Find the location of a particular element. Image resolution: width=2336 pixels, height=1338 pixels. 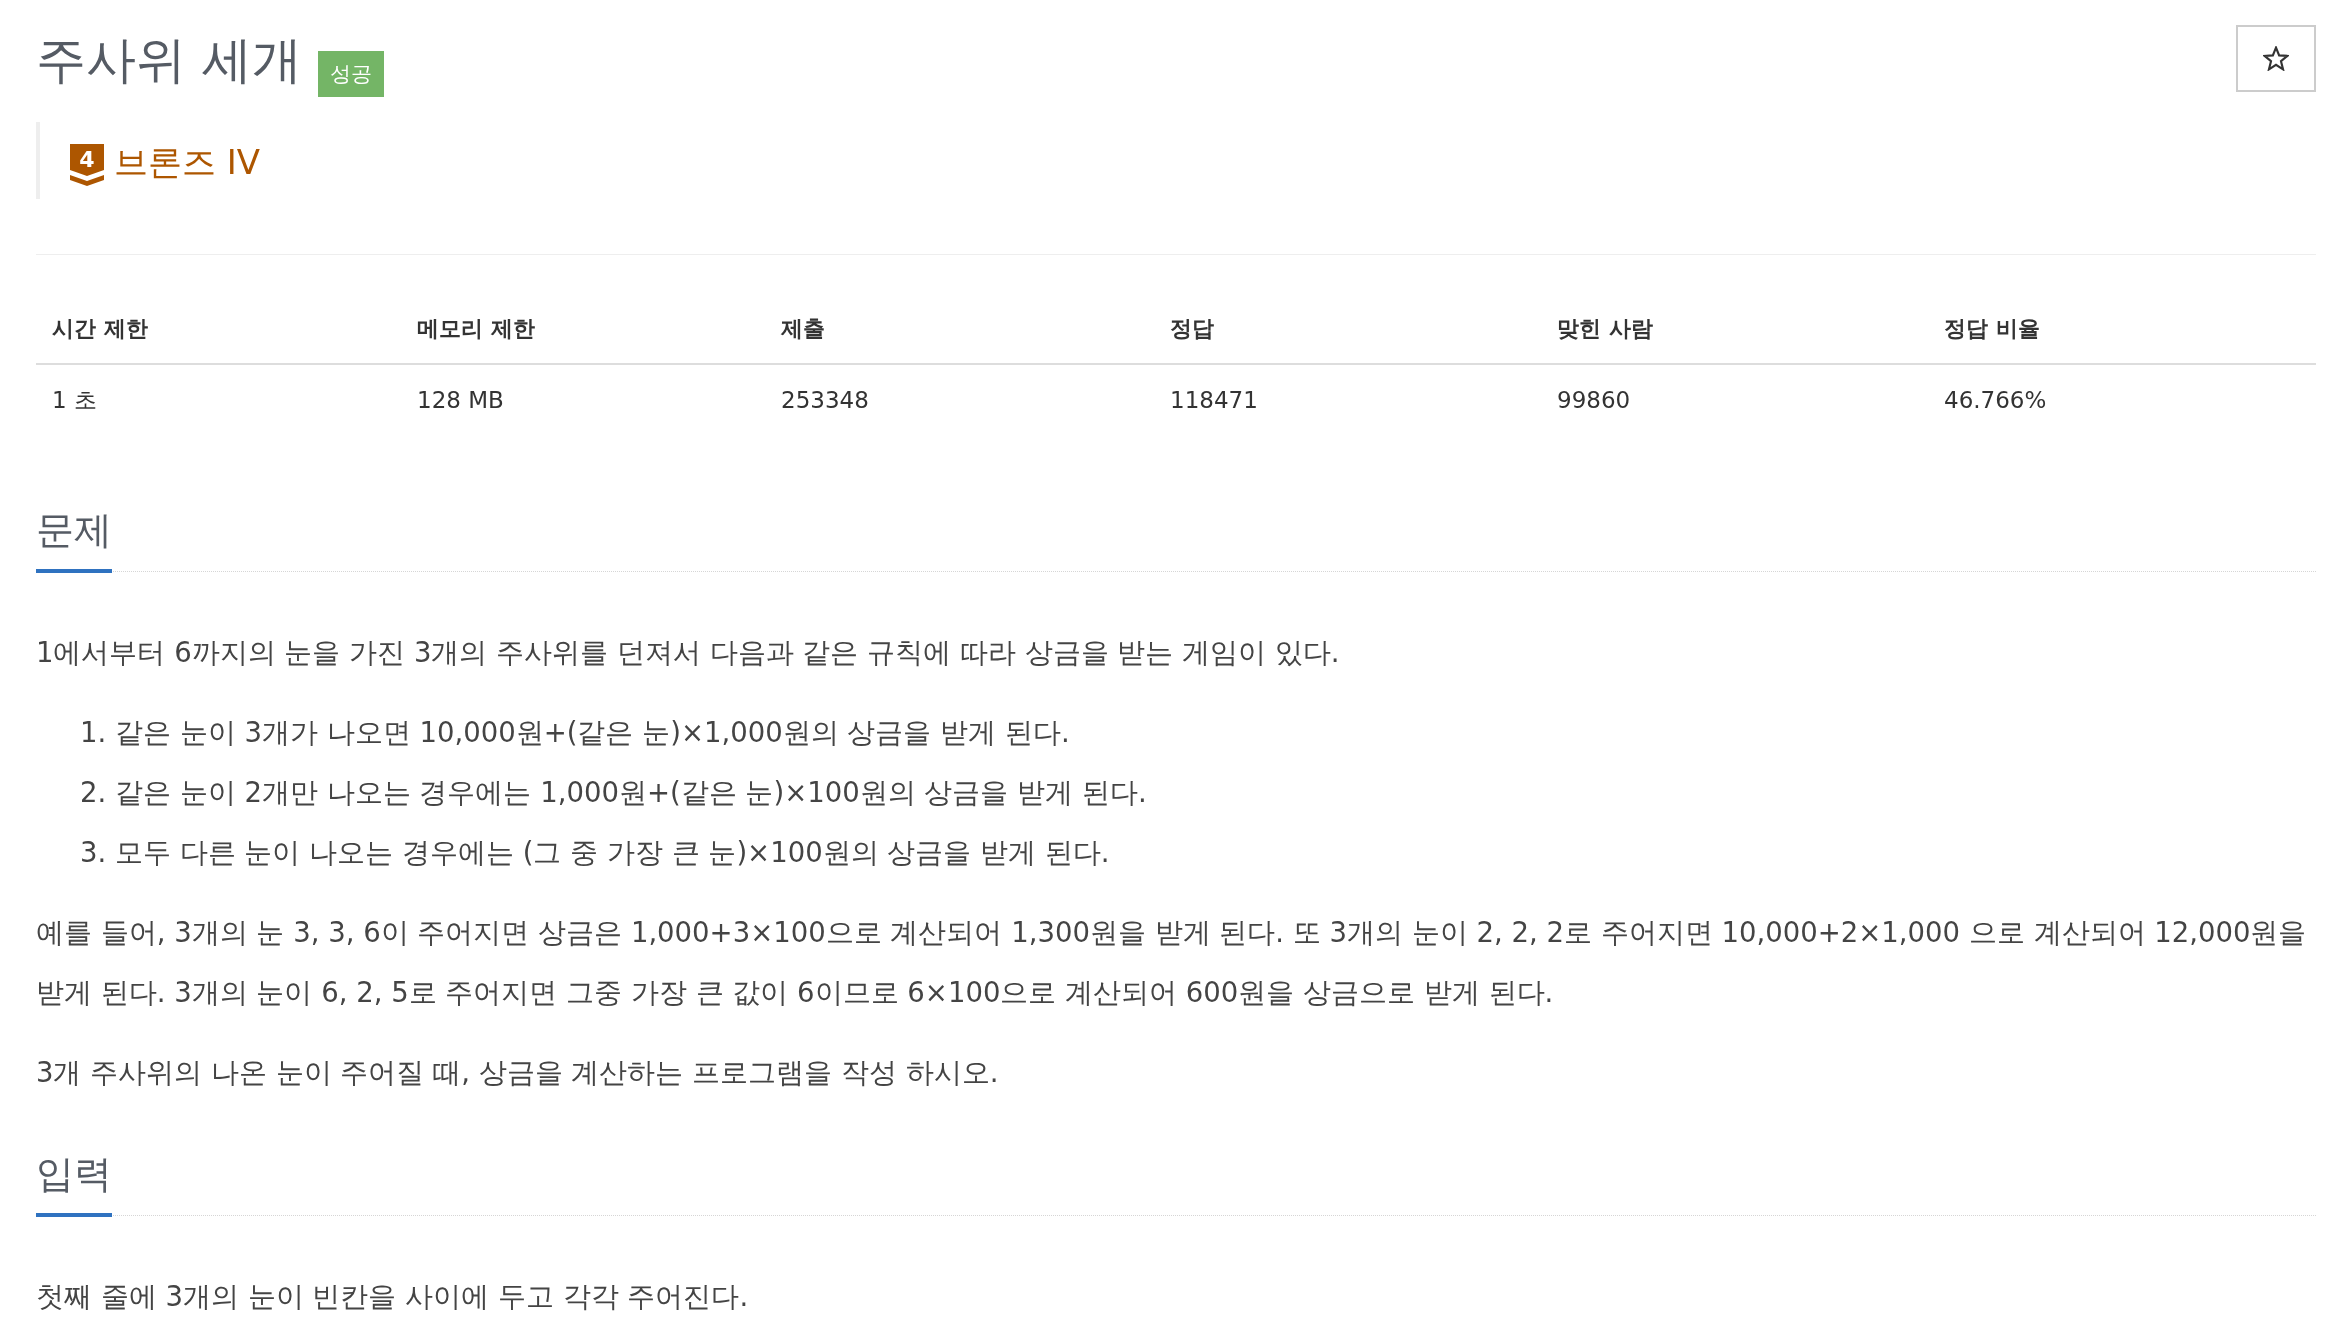

paragraph: 1에서부터 6까지의 눈을 가진 3개의 주사위를 던져서 다음과 같은 규칙에 따라 상금을 받는 게임이 있다. is located at coordinates (688, 652).